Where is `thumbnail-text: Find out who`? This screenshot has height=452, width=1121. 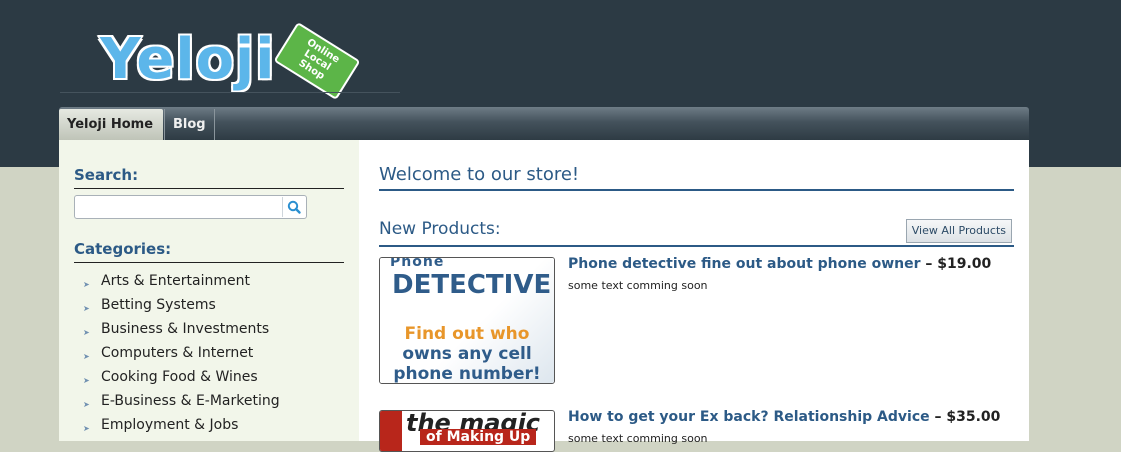 thumbnail-text: Find out who is located at coordinates (467, 334).